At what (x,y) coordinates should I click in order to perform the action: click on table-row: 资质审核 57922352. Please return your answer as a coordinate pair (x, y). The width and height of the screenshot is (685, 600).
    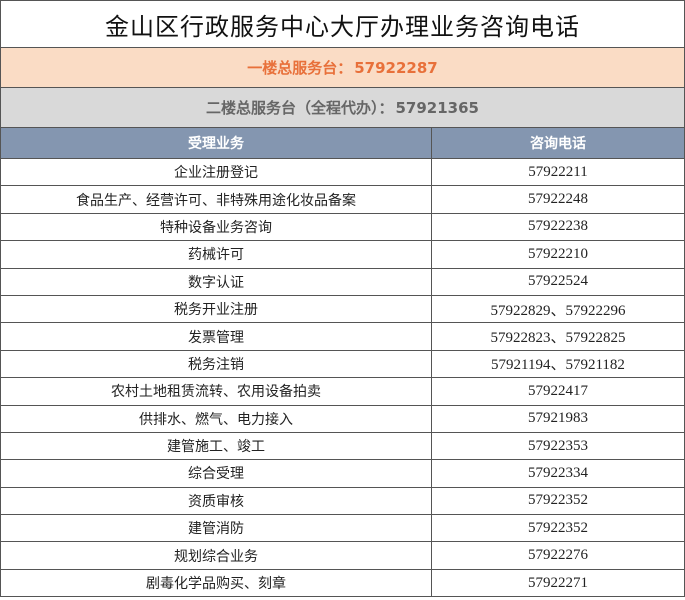
    Looking at the image, I should click on (342, 501).